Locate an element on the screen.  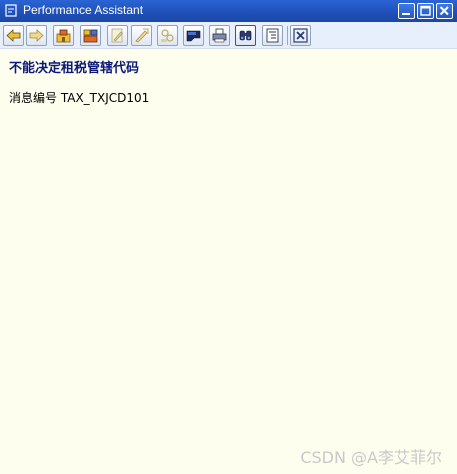
edit-translation-button is located at coordinates (141, 35).